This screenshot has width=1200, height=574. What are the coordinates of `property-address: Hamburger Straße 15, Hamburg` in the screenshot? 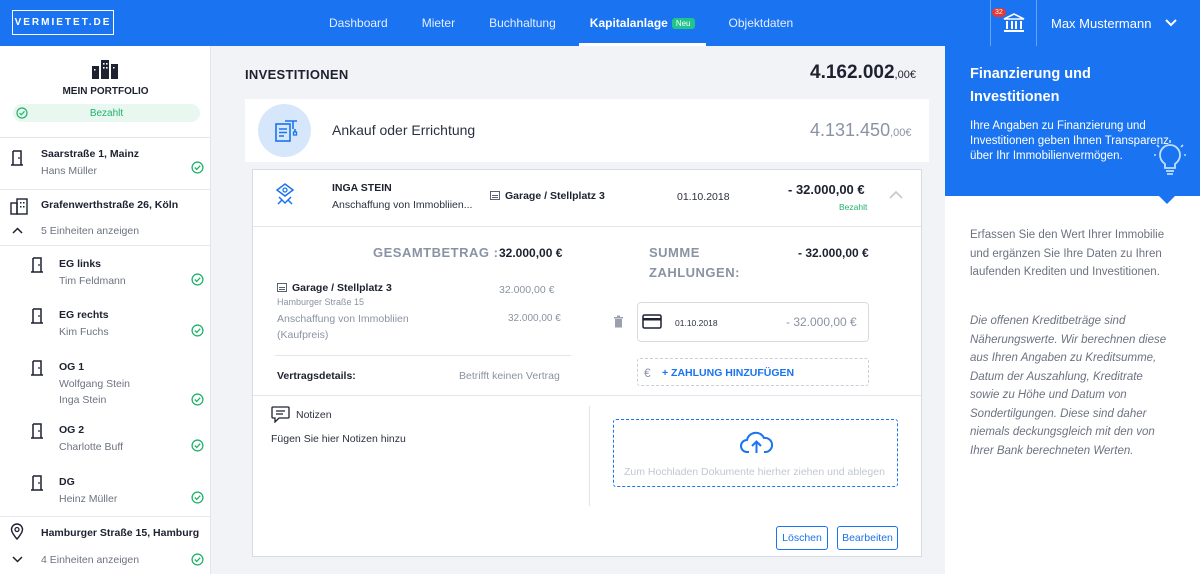 It's located at (120, 533).